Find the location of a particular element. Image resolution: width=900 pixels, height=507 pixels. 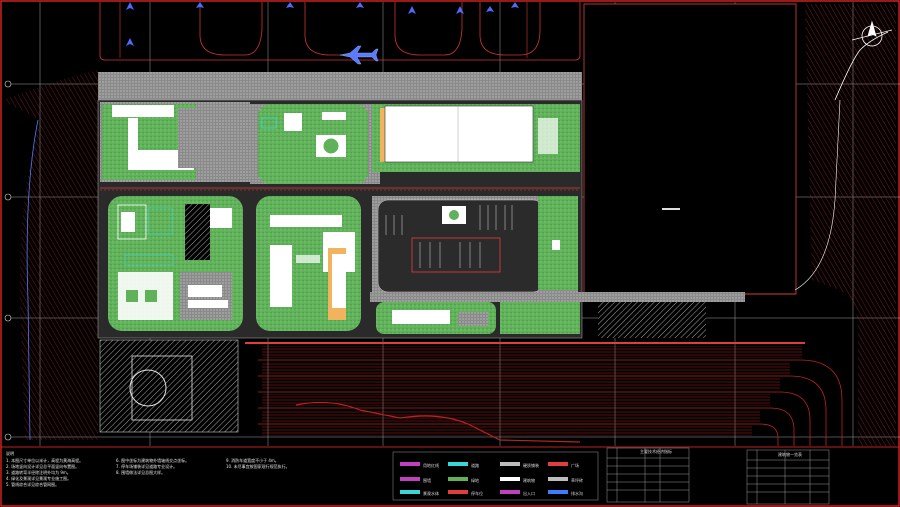

note-line: 5. 管线综合详见综合管网图。 is located at coordinates (33, 484).